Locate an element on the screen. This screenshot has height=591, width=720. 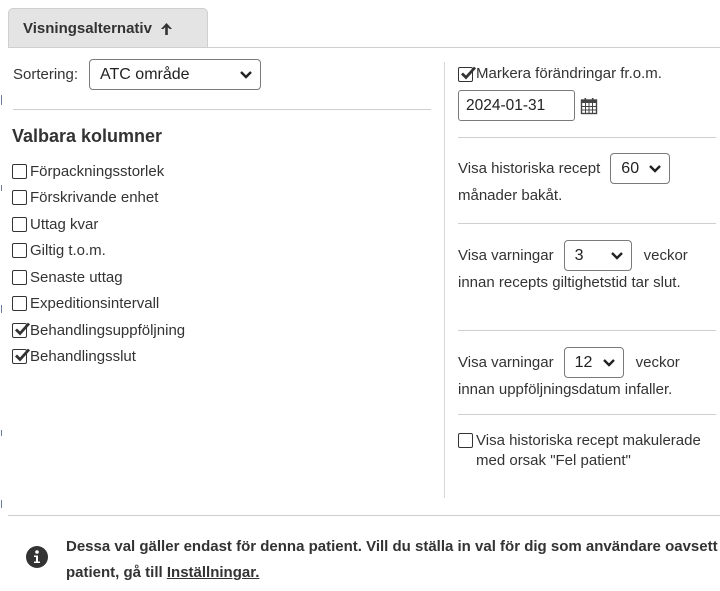
warning-suffix: innan uppföljningsdatum infaller. is located at coordinates (565, 389).